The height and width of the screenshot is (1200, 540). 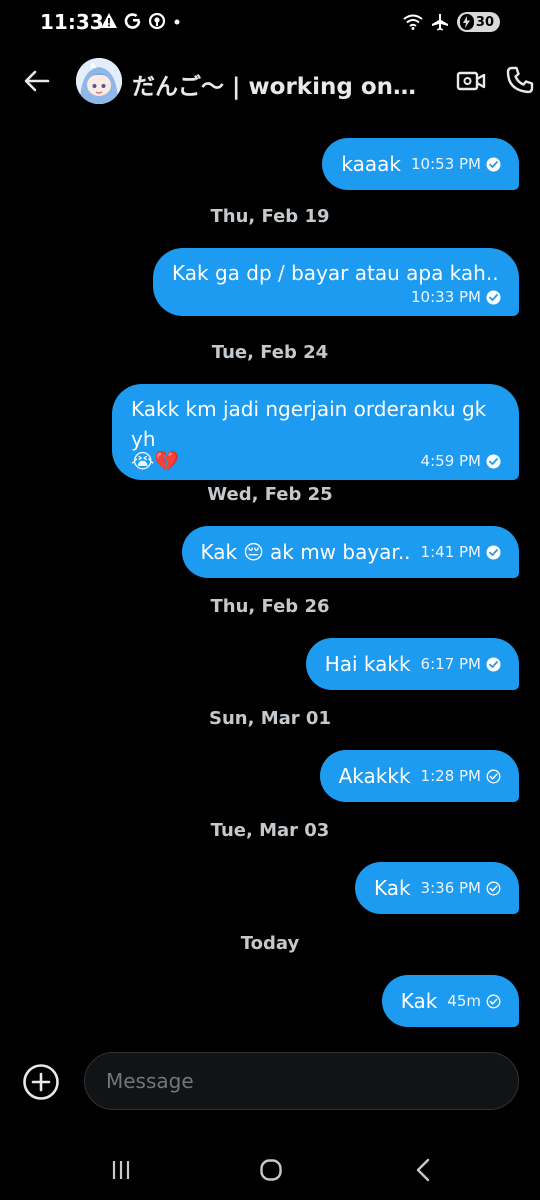 I want to click on date-separator: Sun, Mar 01, so click(x=270, y=718).